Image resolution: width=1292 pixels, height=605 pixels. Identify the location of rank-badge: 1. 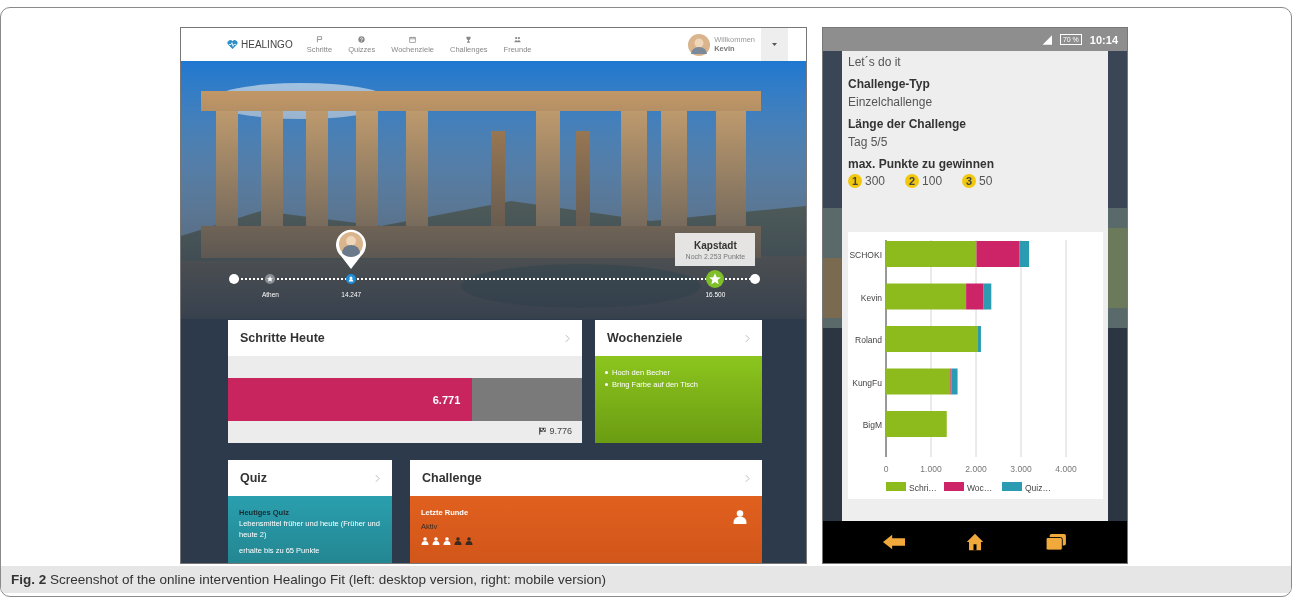
(855, 181).